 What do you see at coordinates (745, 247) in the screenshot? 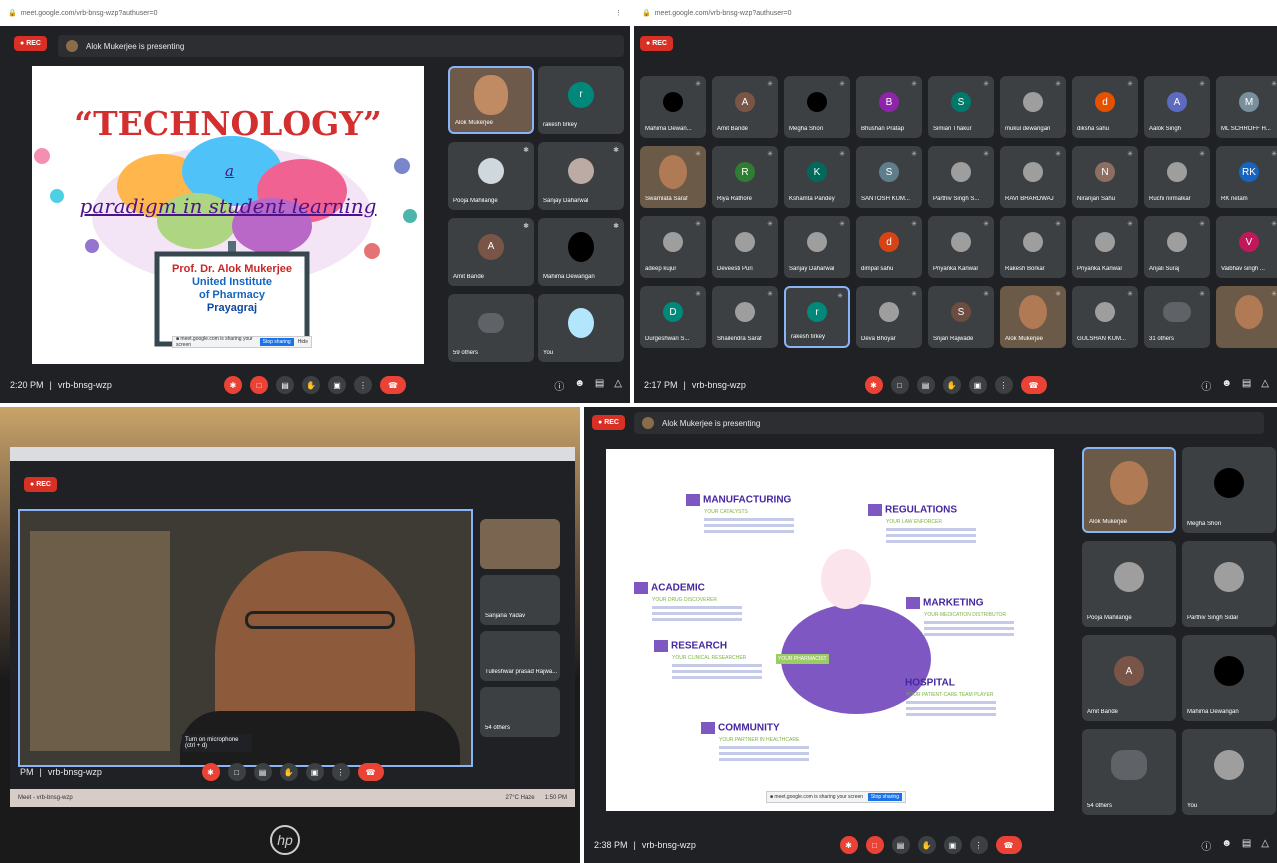
I see `participant-tile: ✳ Deveesti Puri` at bounding box center [745, 247].